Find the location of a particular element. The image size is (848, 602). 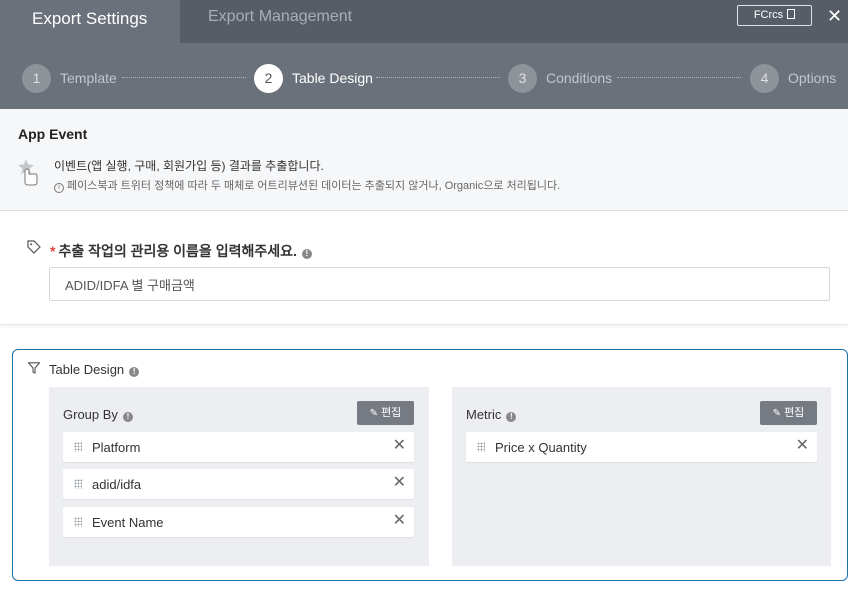

tab-export-settings: Export Settings is located at coordinates (90, 21).